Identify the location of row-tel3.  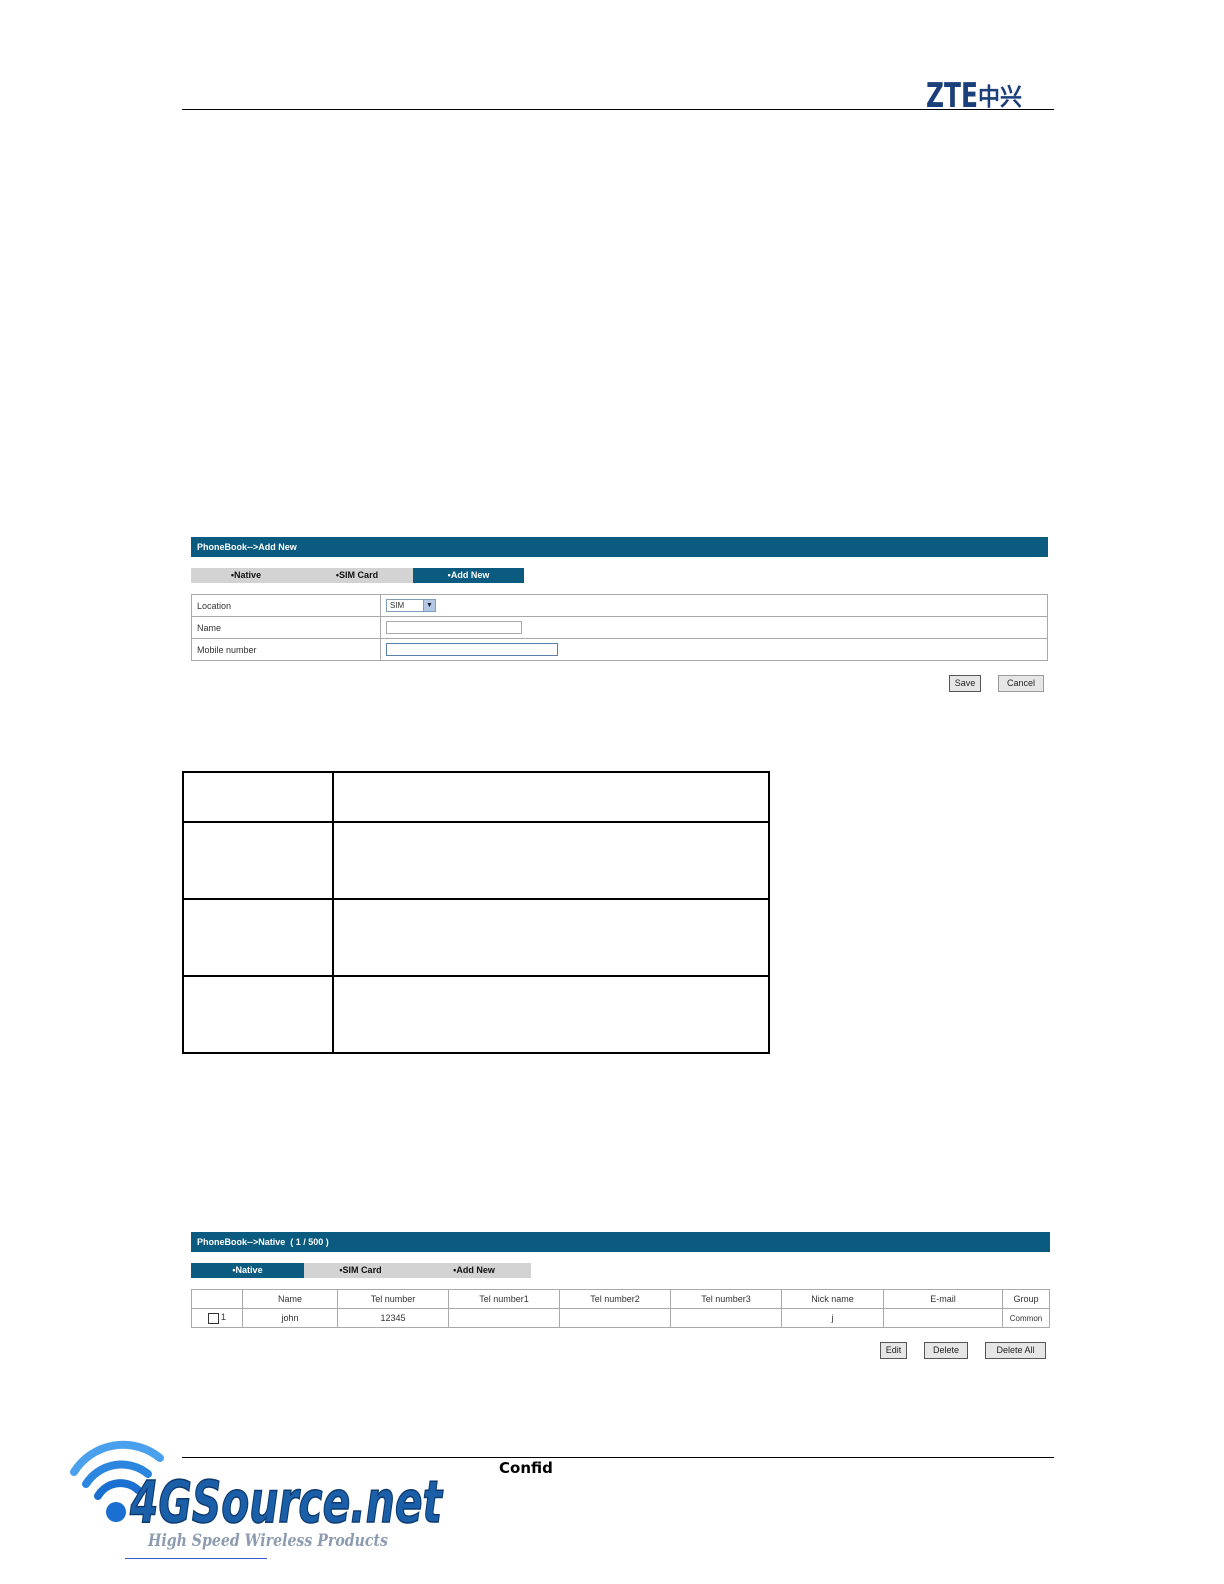
(726, 1318).